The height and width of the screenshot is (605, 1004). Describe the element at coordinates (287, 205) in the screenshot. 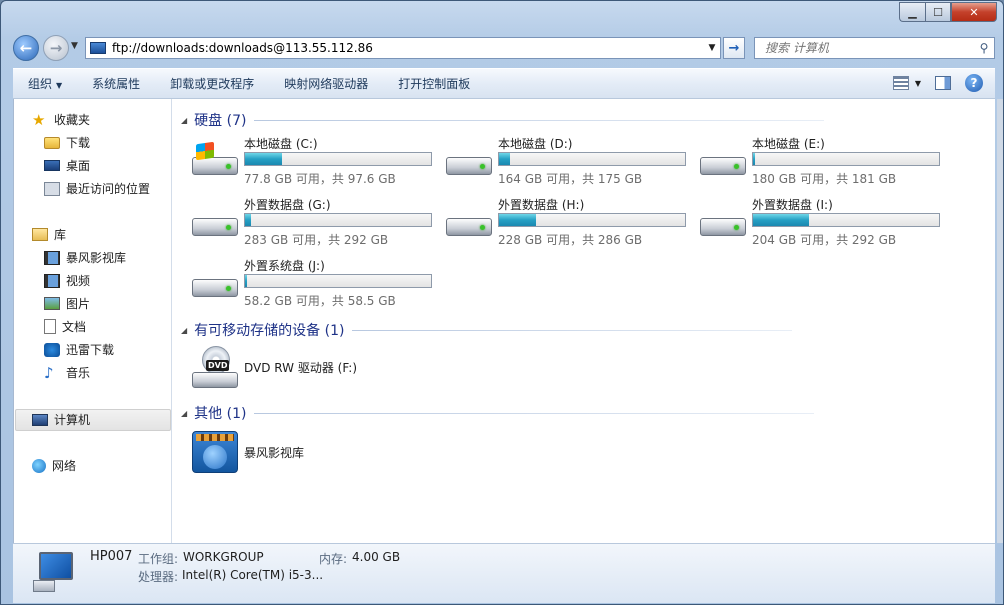

I see `drive-name: 外置数据盘 (G:)` at that location.